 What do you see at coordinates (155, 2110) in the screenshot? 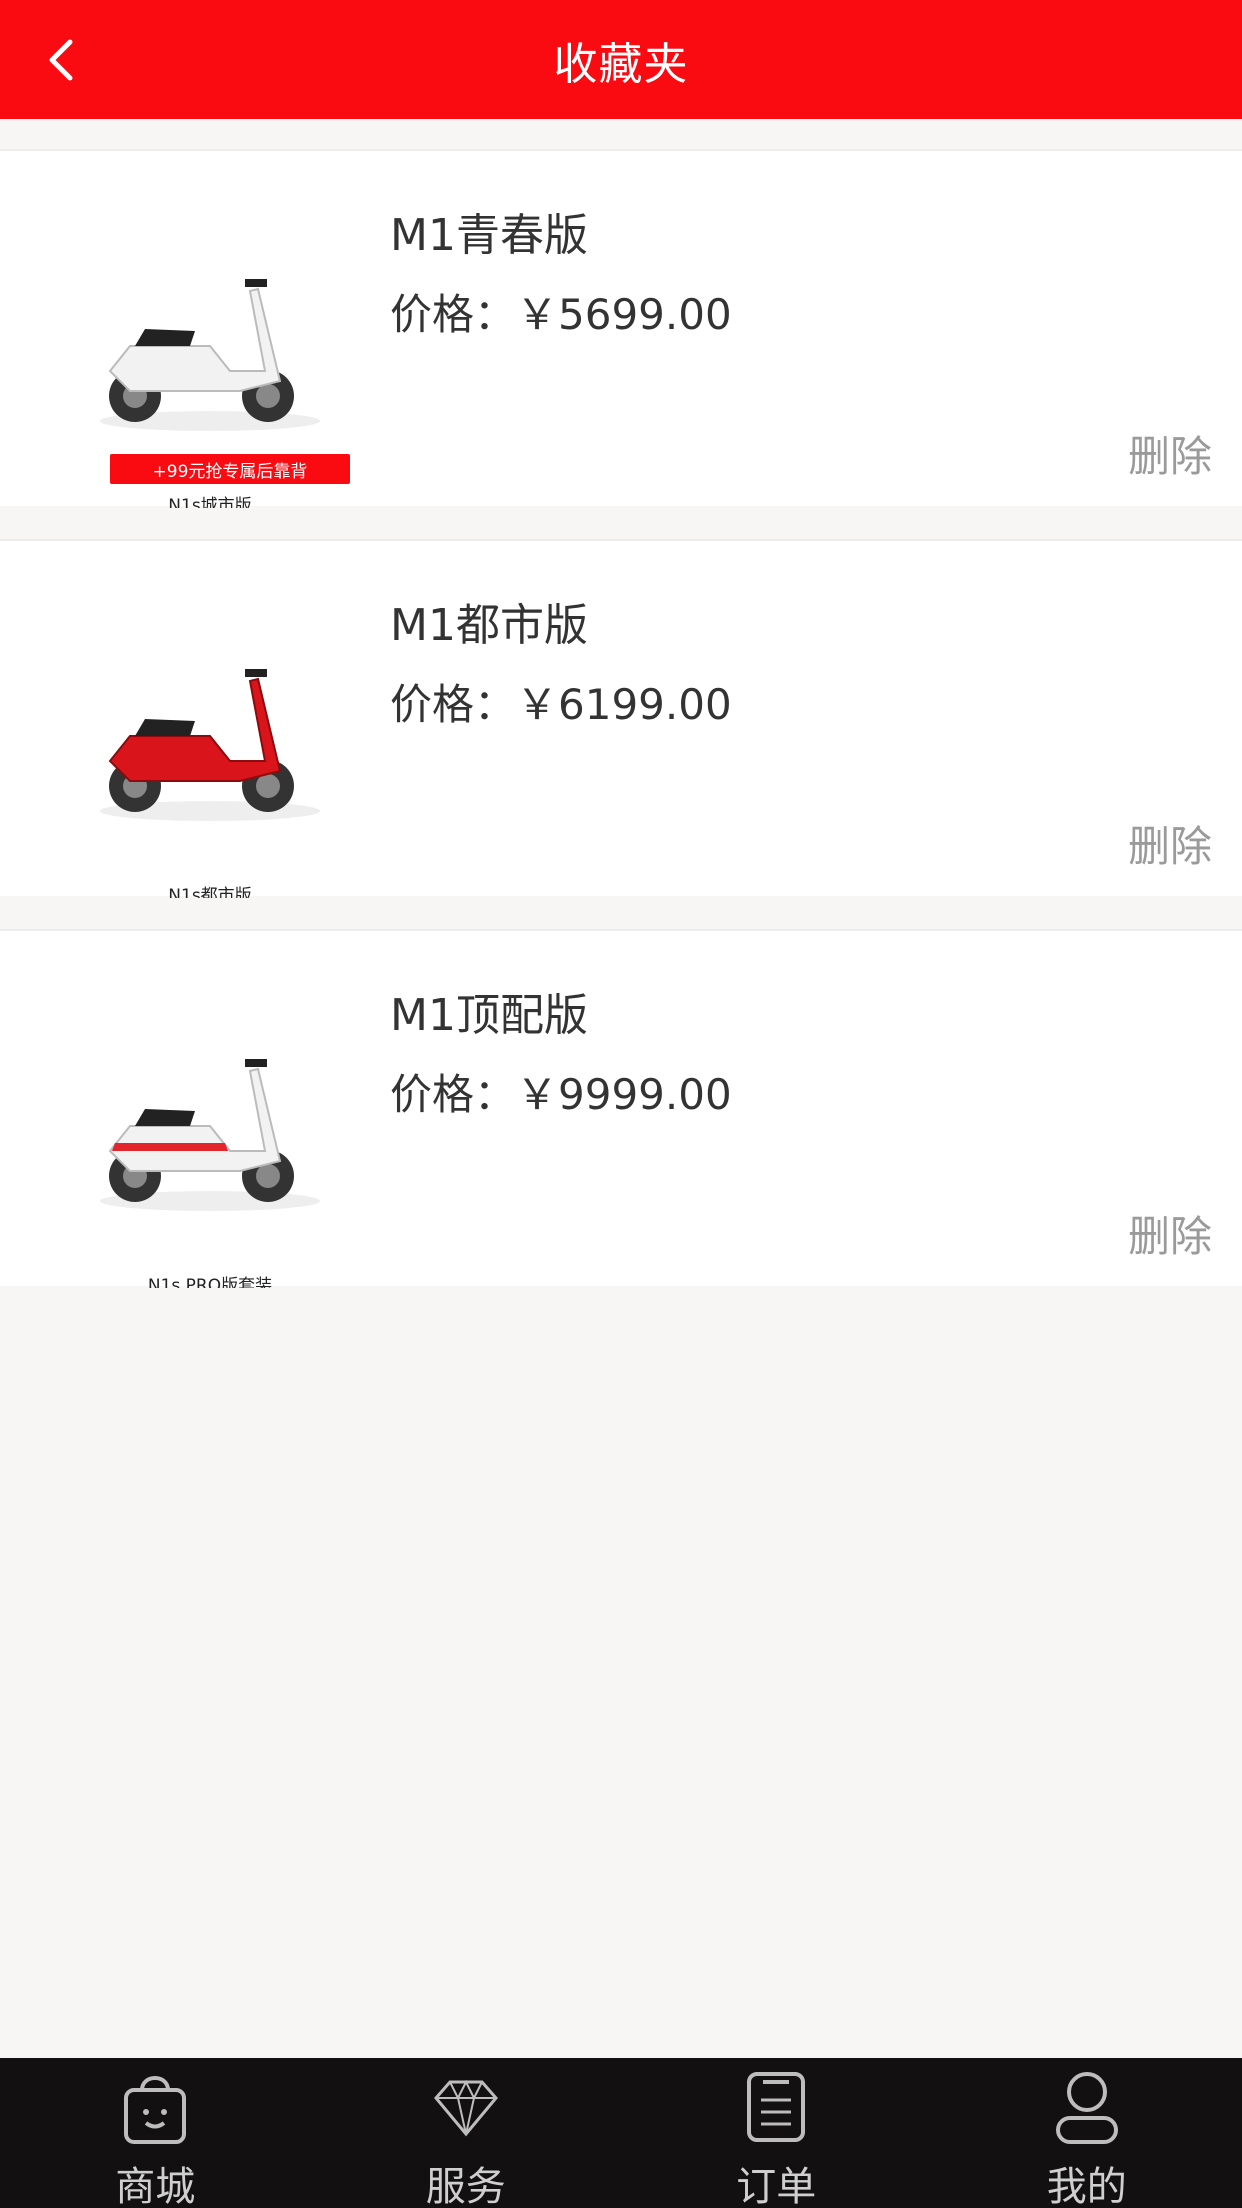
I see `shopping-bag-icon` at bounding box center [155, 2110].